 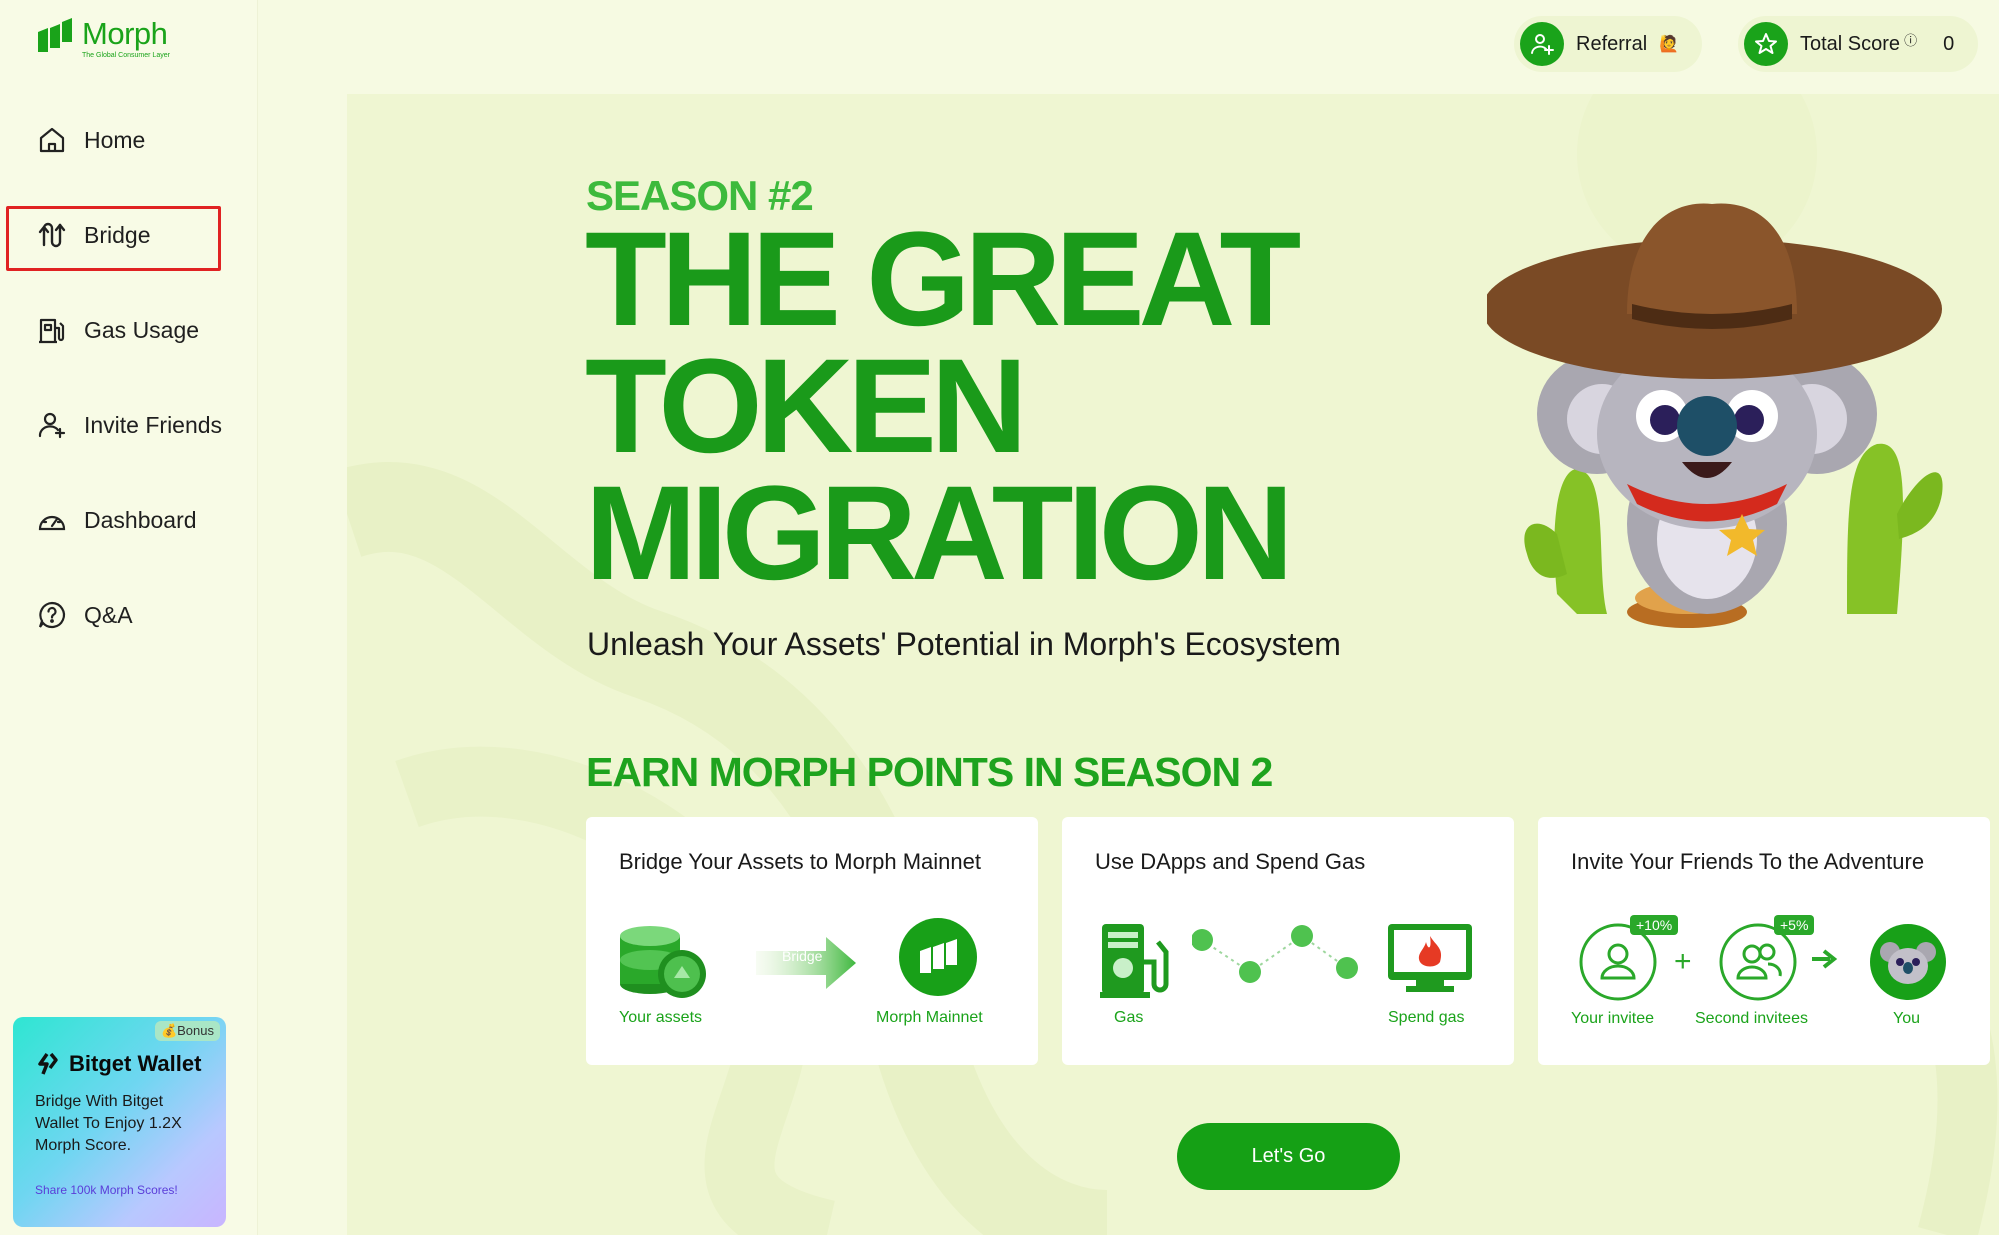 I want to click on gauge-icon, so click(x=52, y=523).